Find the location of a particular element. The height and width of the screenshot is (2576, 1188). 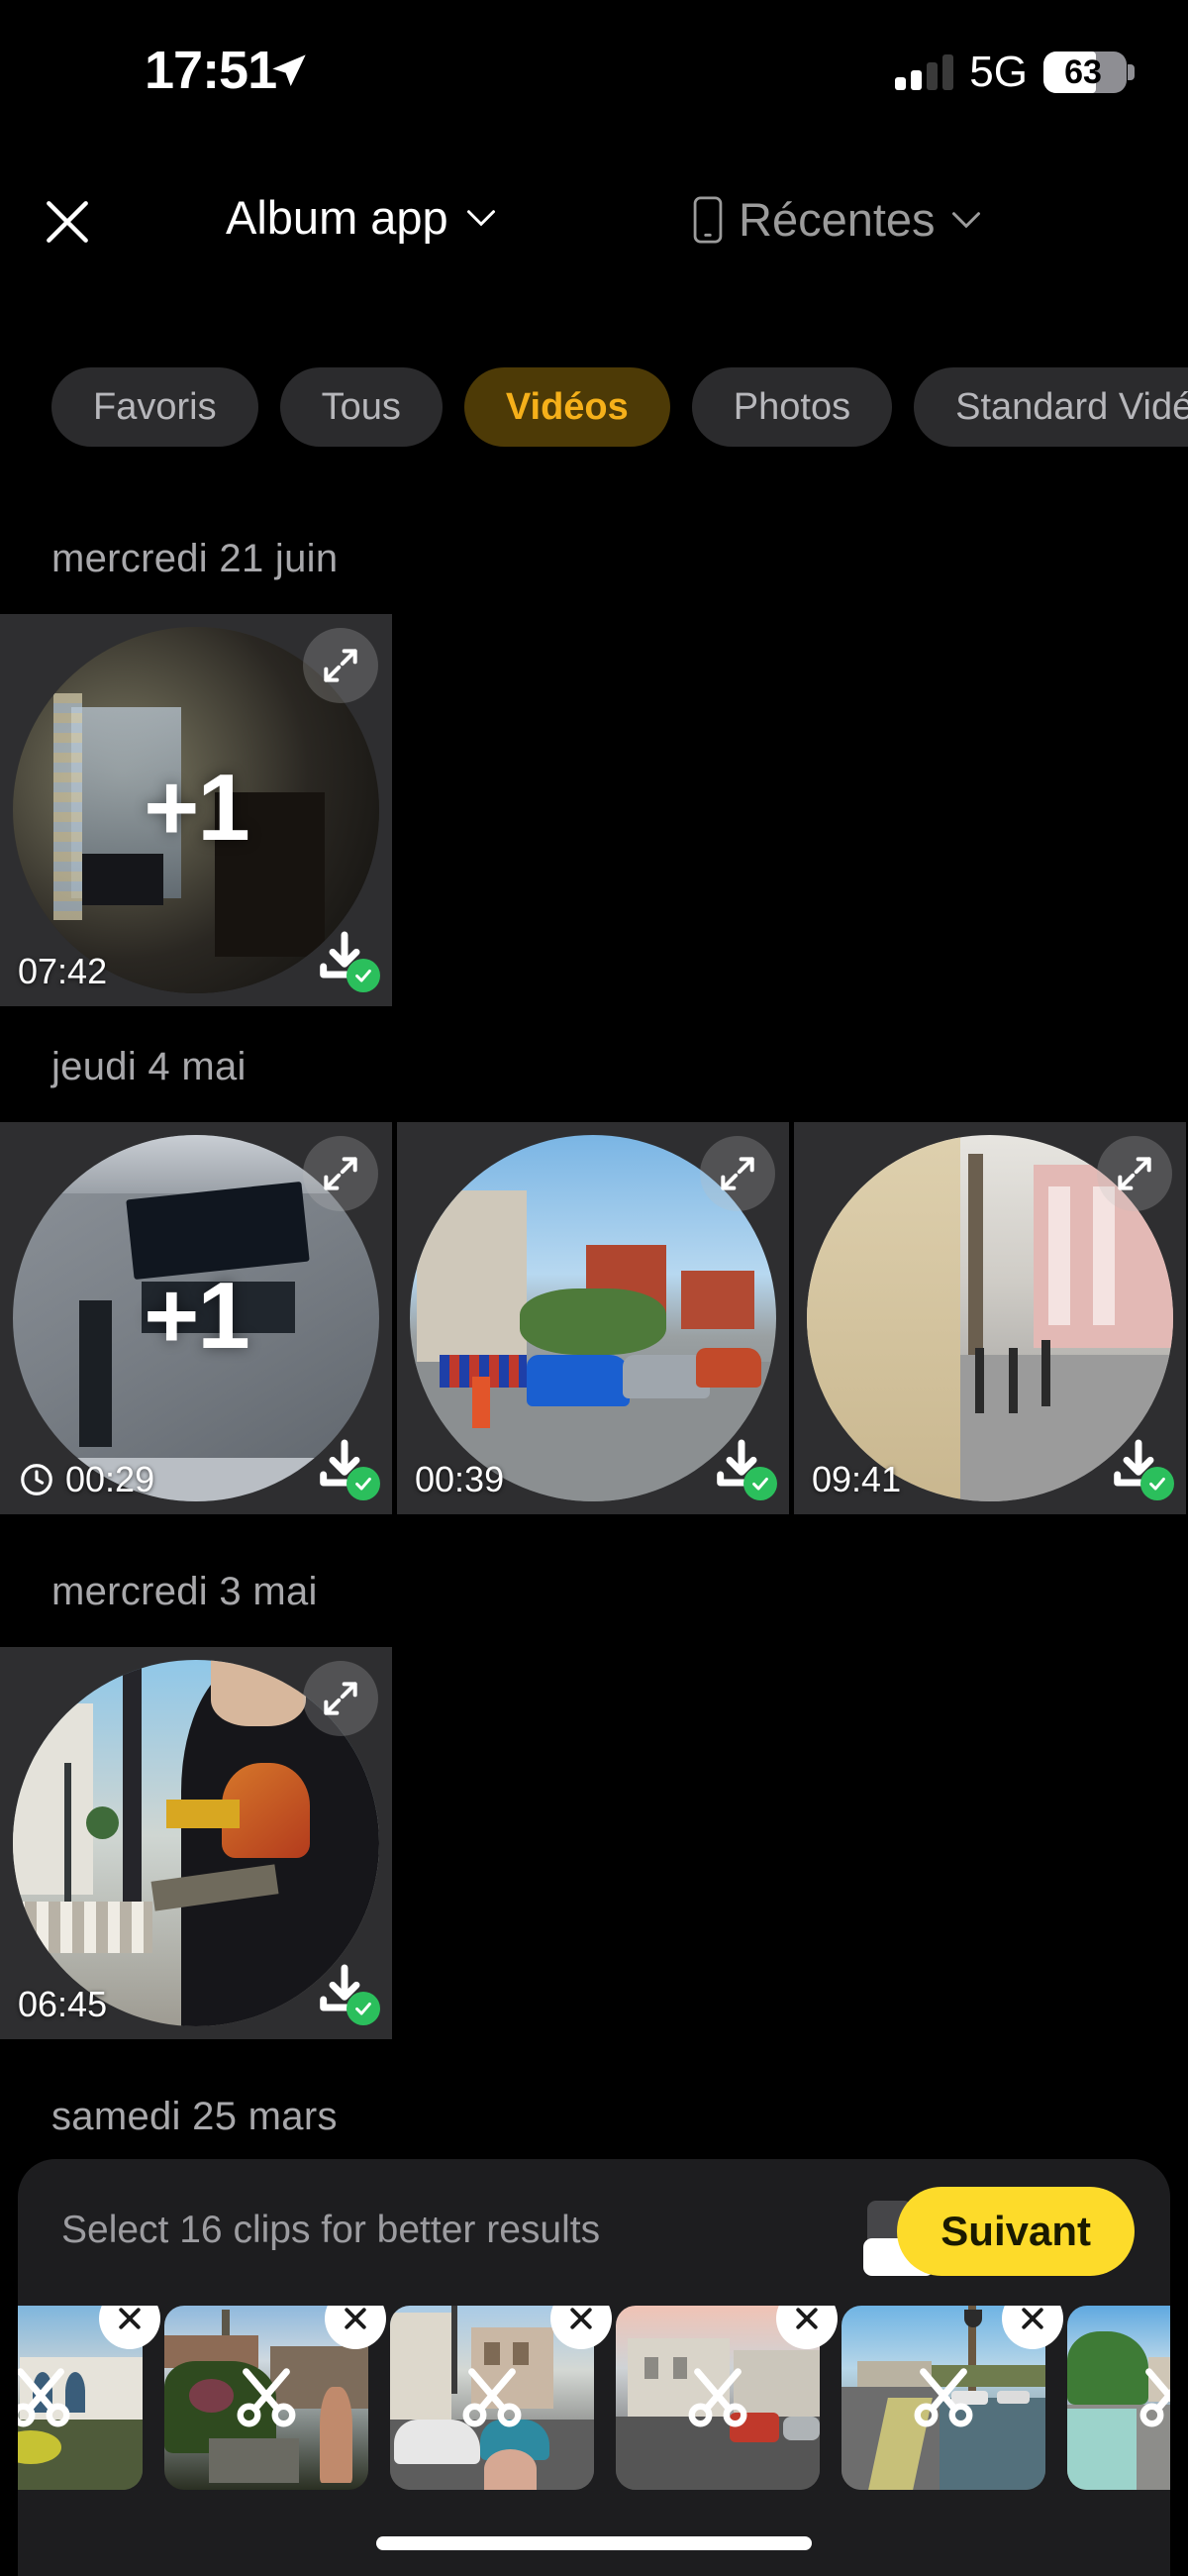

cellular-signal-icon is located at coordinates (925, 72).